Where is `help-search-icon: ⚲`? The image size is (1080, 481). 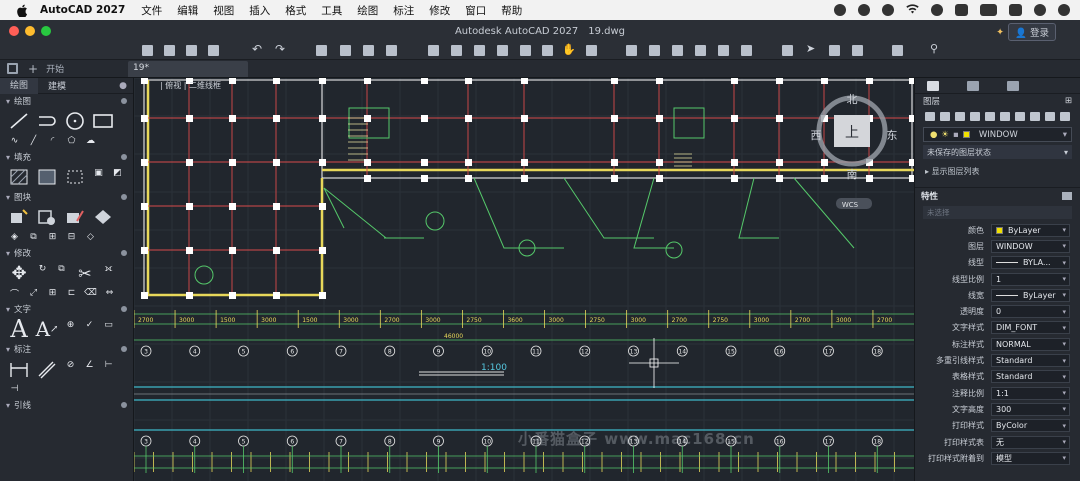 help-search-icon: ⚲ is located at coordinates (934, 48).